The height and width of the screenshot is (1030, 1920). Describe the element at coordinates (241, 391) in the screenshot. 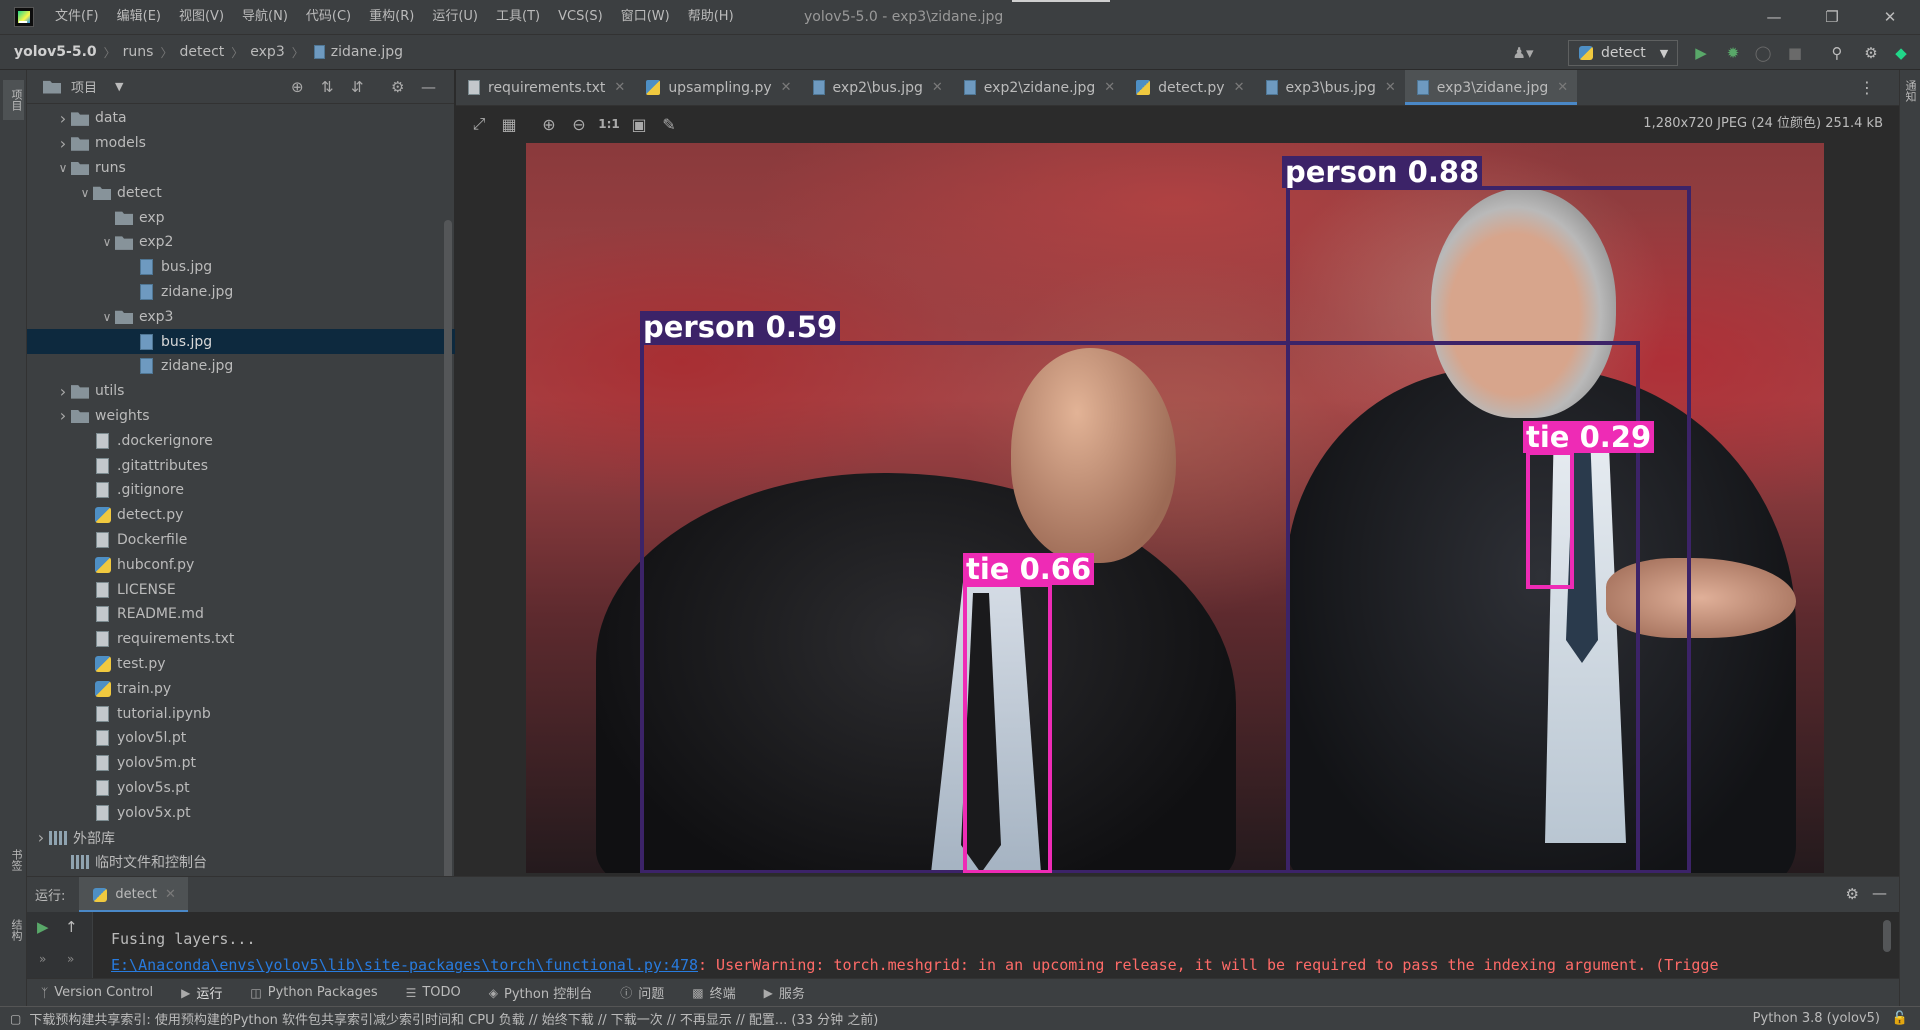

I see `tree-item: › utils` at that location.